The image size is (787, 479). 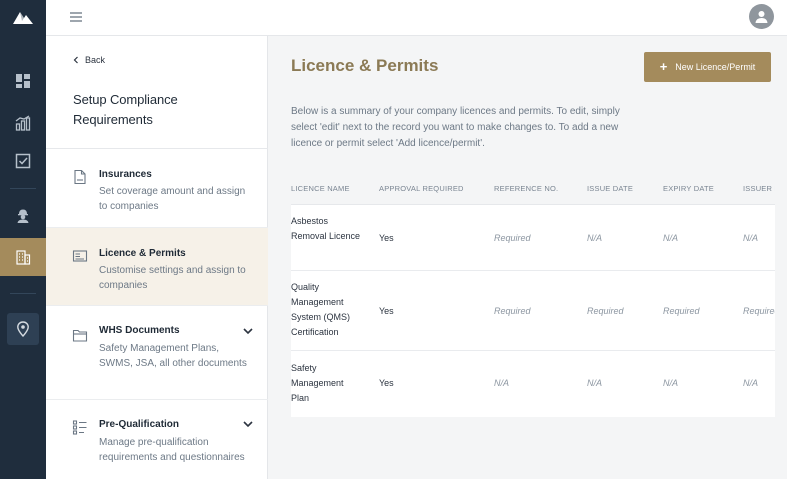 What do you see at coordinates (681, 311) in the screenshot?
I see `expiry-date: Required` at bounding box center [681, 311].